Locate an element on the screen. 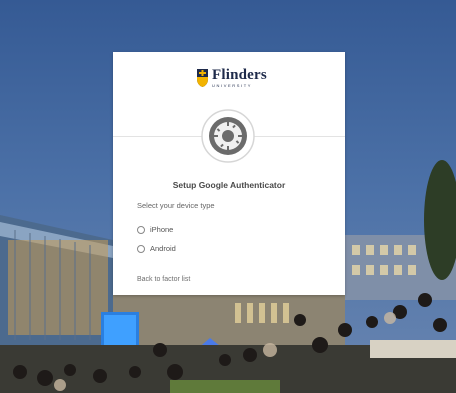 The height and width of the screenshot is (393, 456). setup-title: Setup Google Authenticator is located at coordinates (229, 185).